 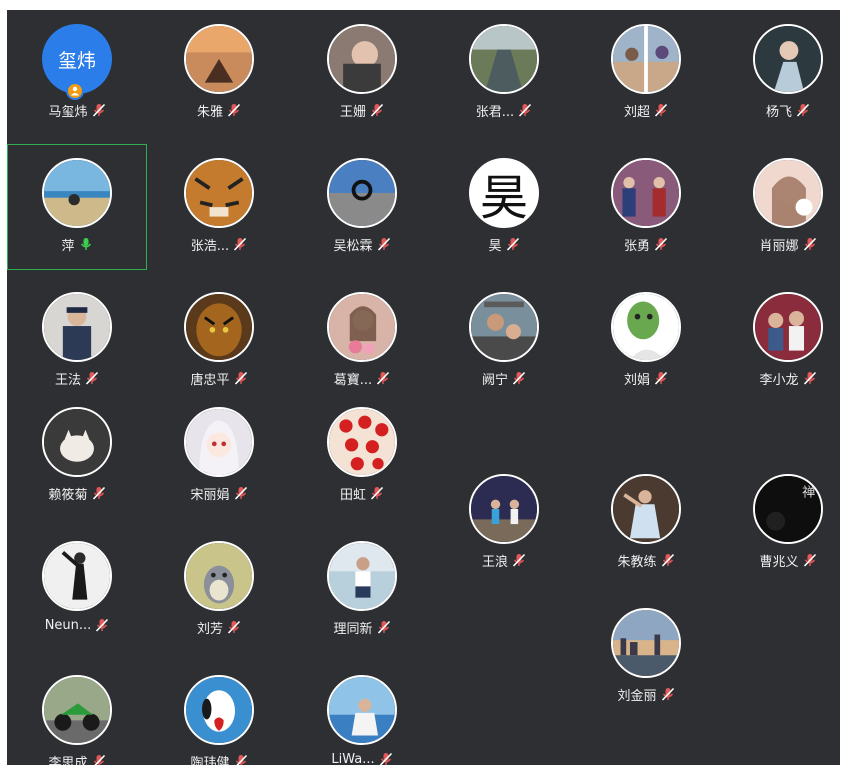 I want to click on participant-name: 理同新, so click(x=353, y=629).